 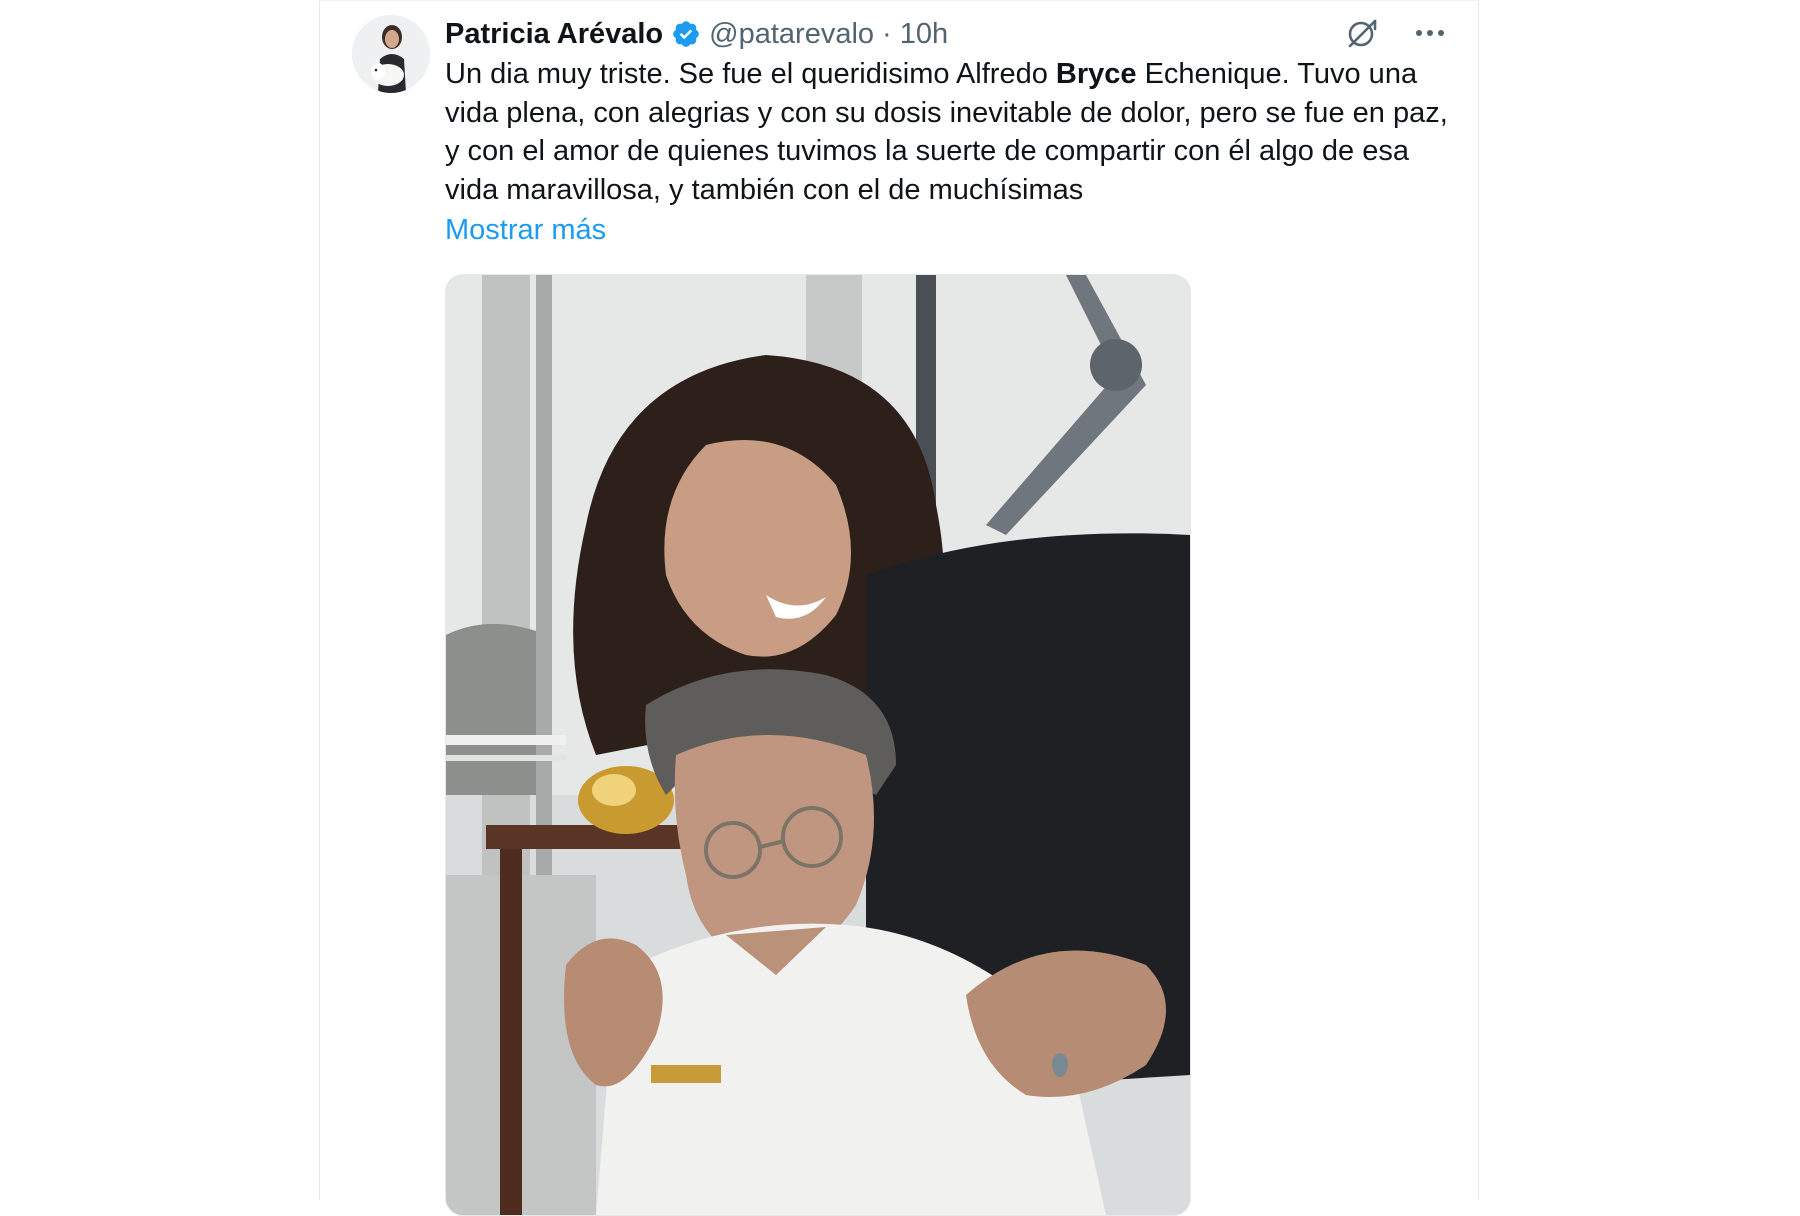 What do you see at coordinates (1362, 33) in the screenshot?
I see `grok-icon` at bounding box center [1362, 33].